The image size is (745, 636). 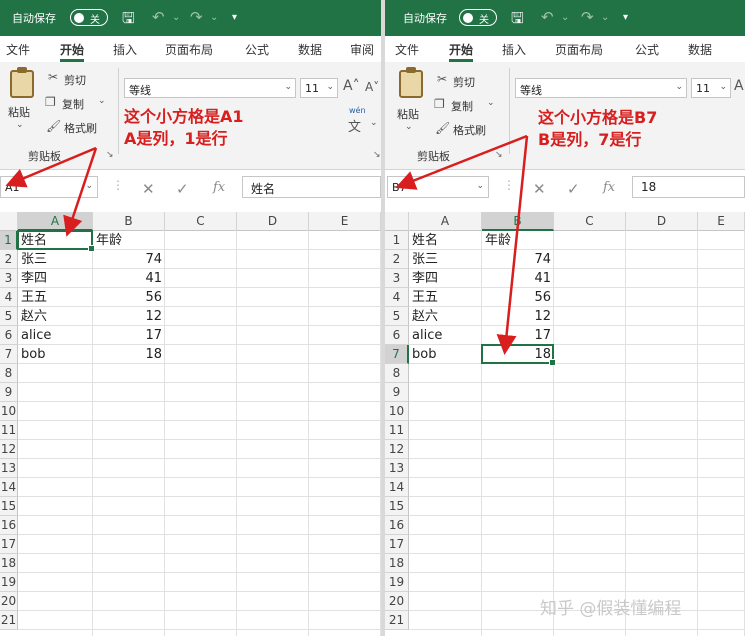 What do you see at coordinates (397, 430) in the screenshot?
I see `row-header: 11` at bounding box center [397, 430].